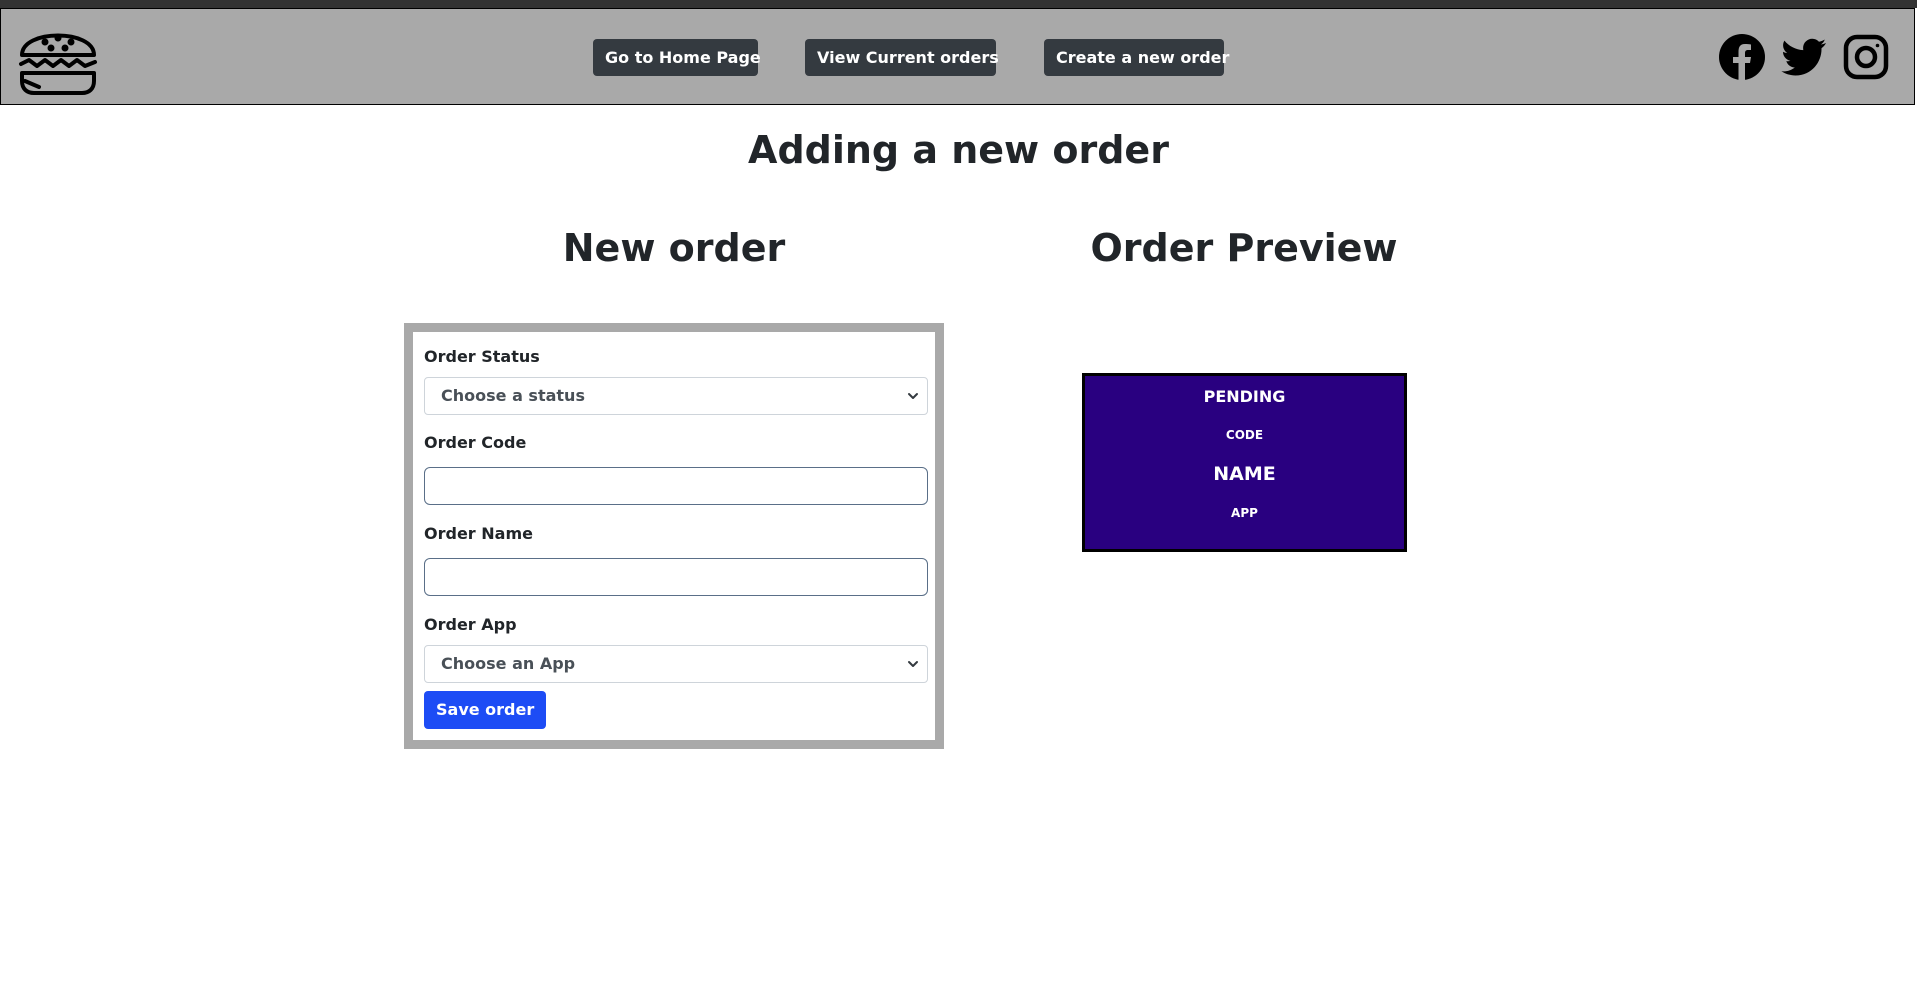  What do you see at coordinates (958, 150) in the screenshot?
I see `page-title: Adding a new order` at bounding box center [958, 150].